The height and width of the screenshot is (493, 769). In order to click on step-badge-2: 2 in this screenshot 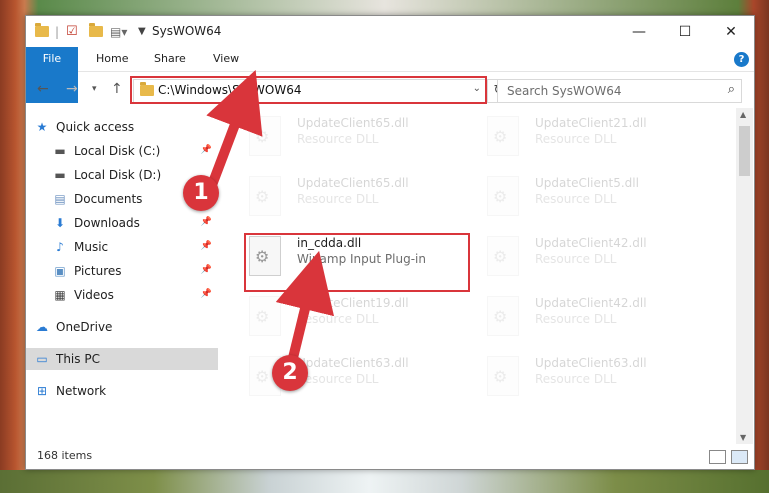, I will do `click(290, 373)`.